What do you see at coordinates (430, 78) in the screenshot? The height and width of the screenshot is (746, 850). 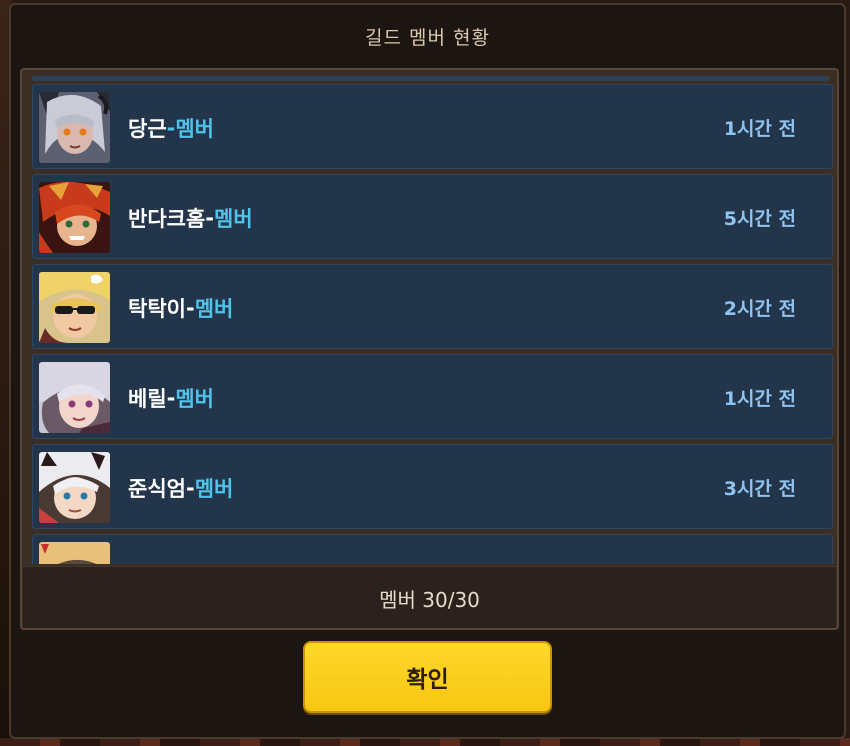 I see `list-scroll-edge` at bounding box center [430, 78].